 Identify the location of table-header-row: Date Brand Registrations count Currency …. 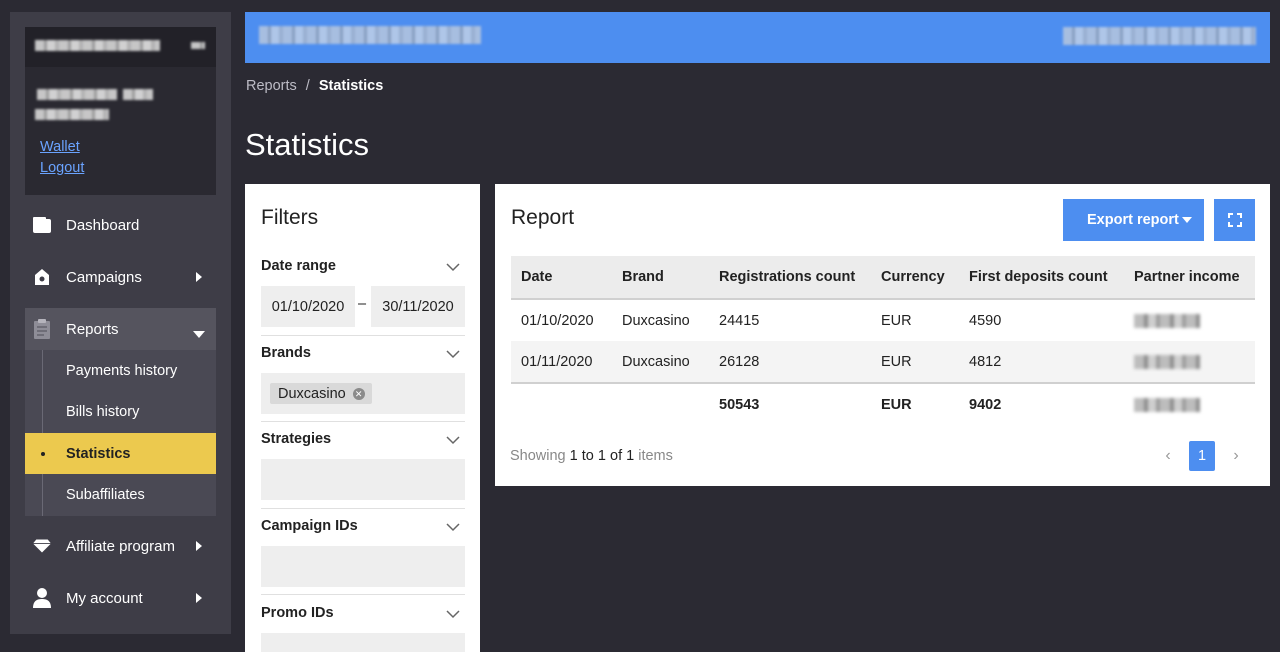
(883, 278).